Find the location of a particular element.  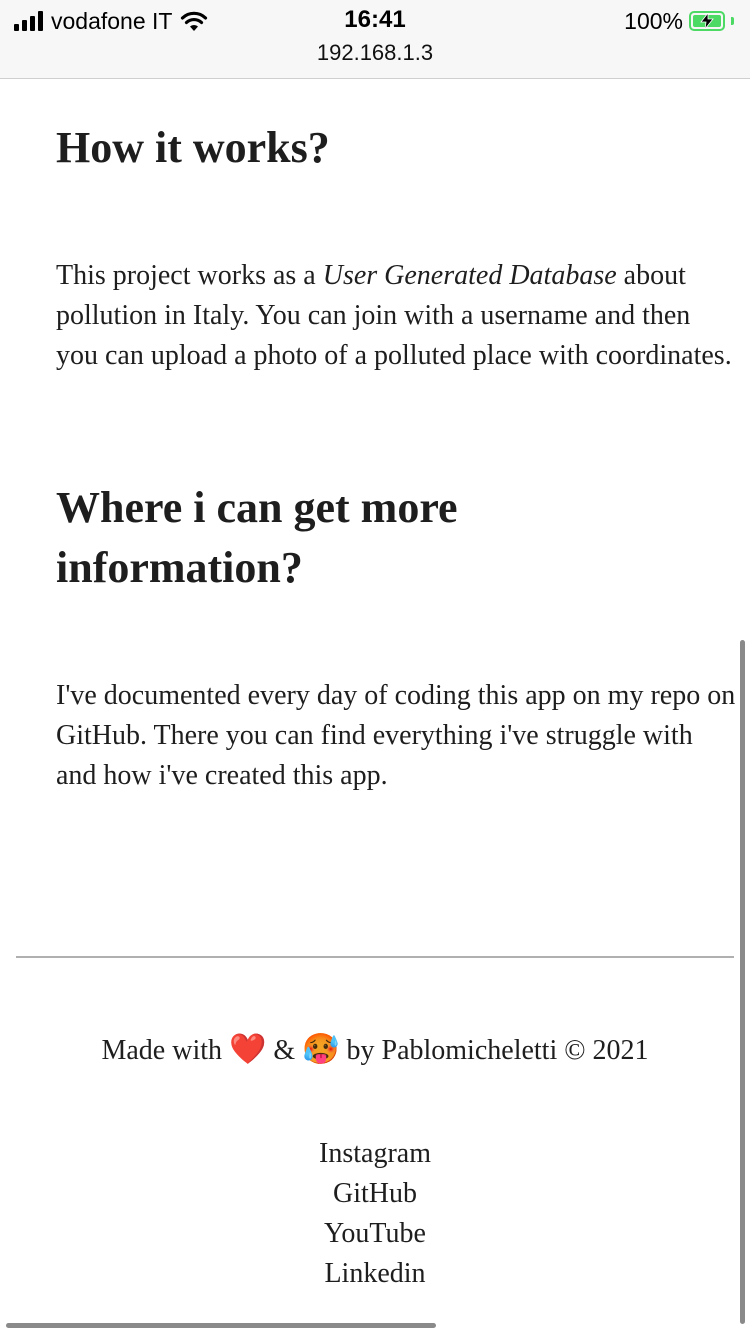

horizontal-scrollbar is located at coordinates (221, 1325).